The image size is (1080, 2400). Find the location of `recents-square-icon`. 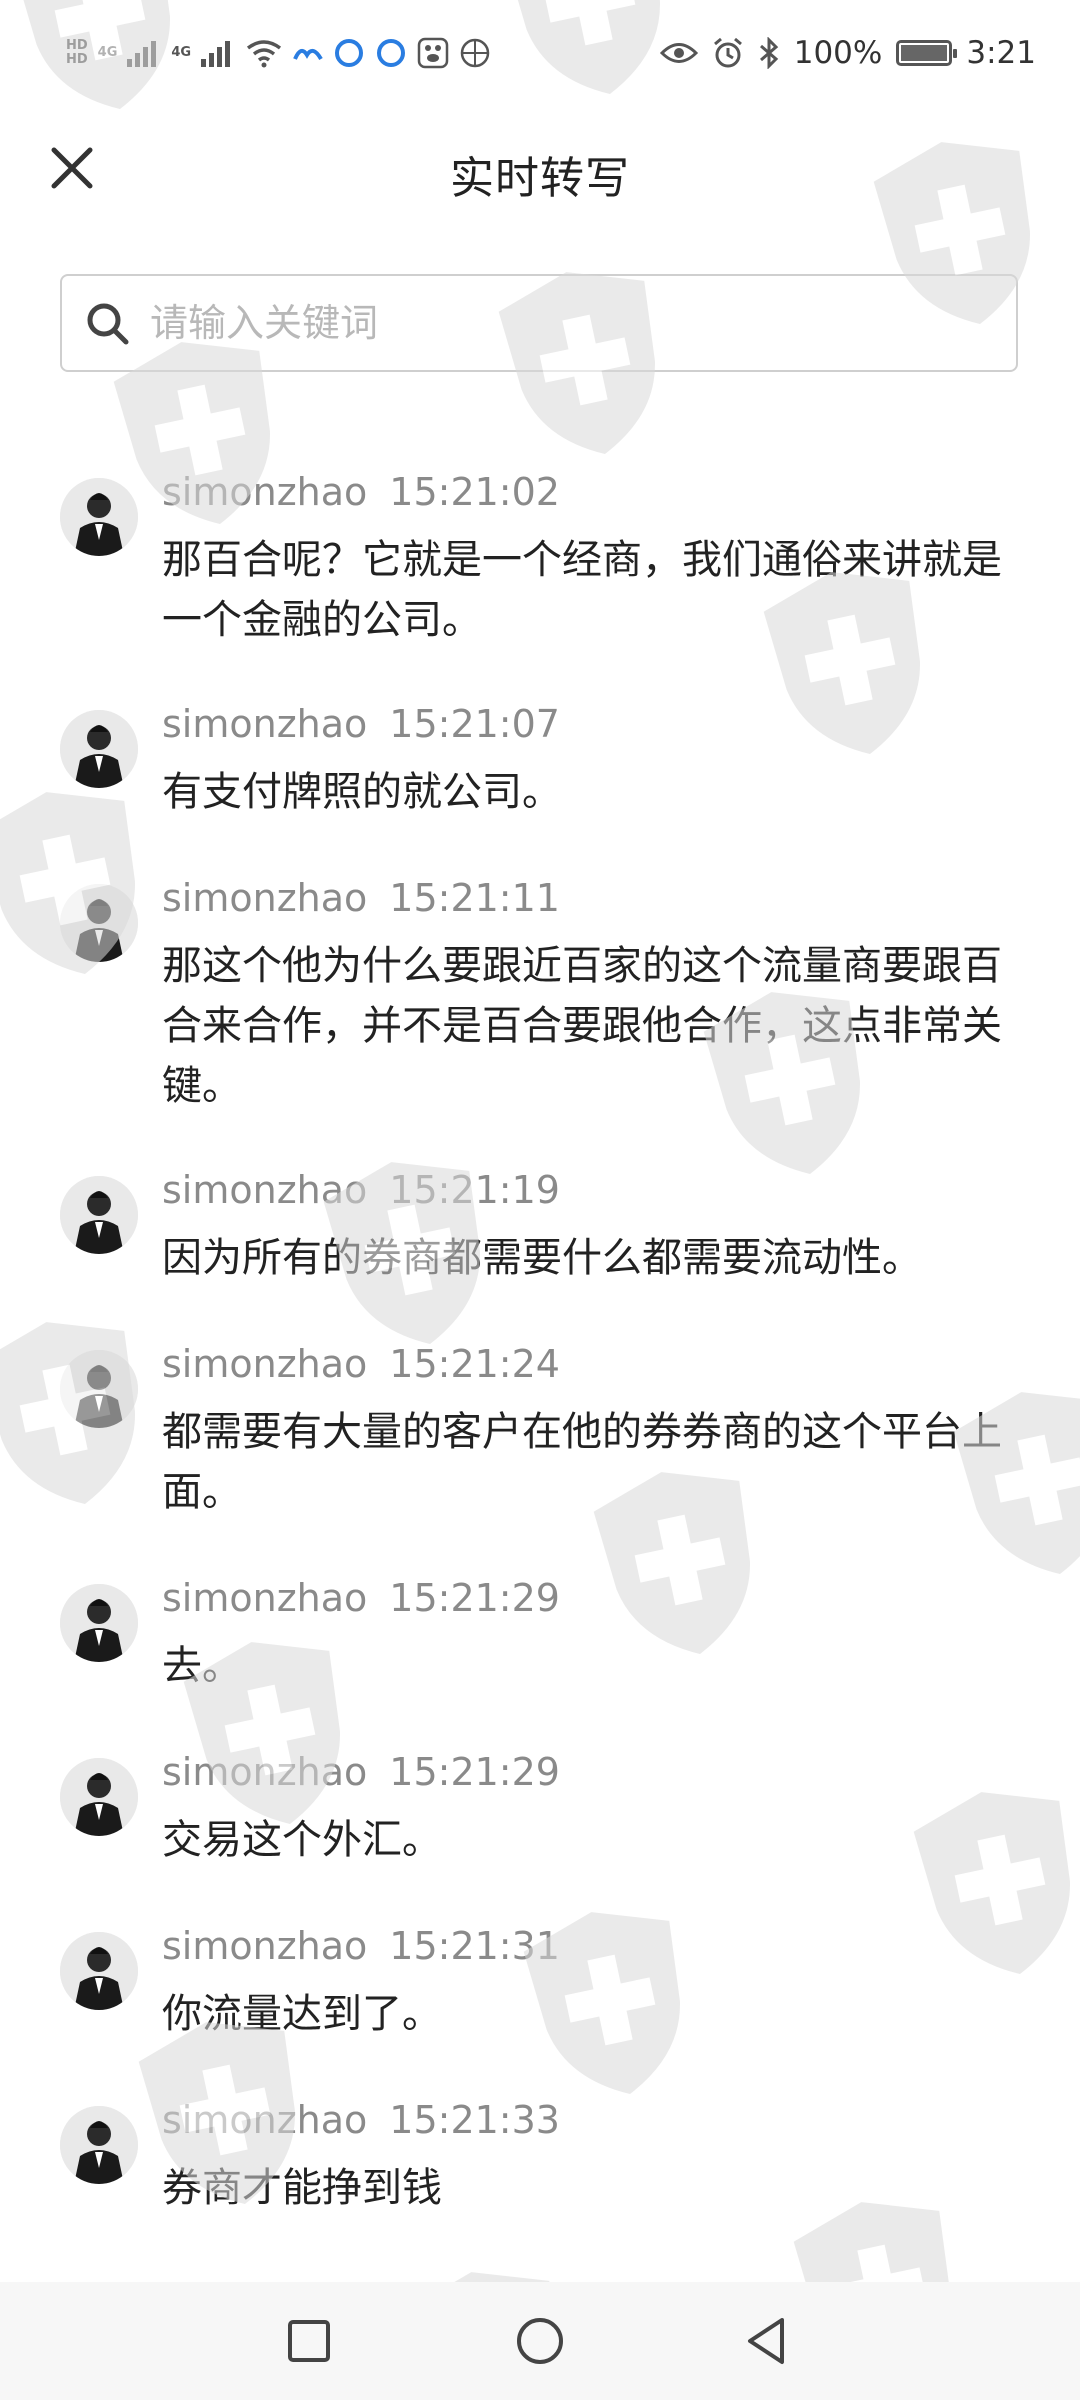

recents-square-icon is located at coordinates (309, 2341).